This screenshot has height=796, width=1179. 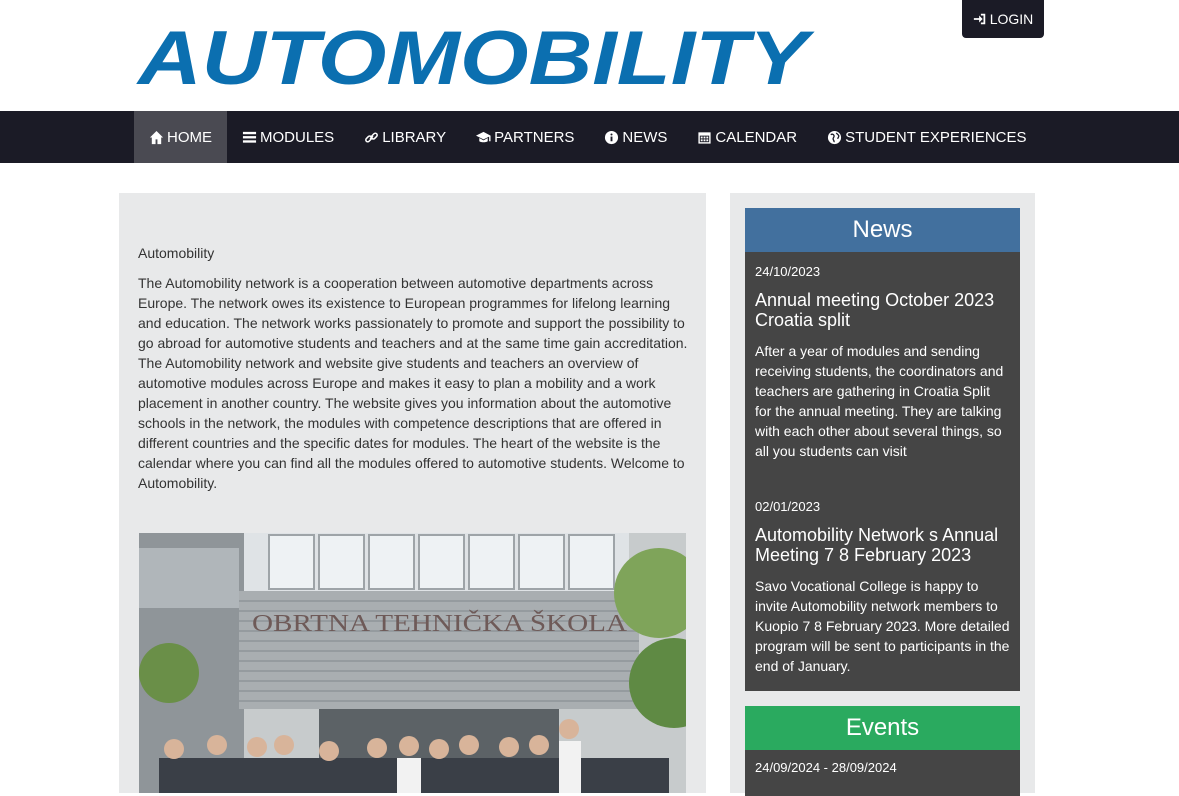 What do you see at coordinates (1011, 19) in the screenshot?
I see `login-label: LOGIN` at bounding box center [1011, 19].